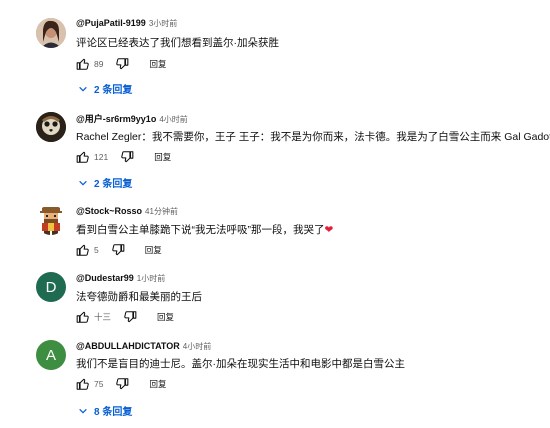 This screenshot has width=550, height=428. I want to click on comment-text: 看到白雪公主单膝跪下说“我无法呼吸”那一段，我哭了❤, so click(204, 229).